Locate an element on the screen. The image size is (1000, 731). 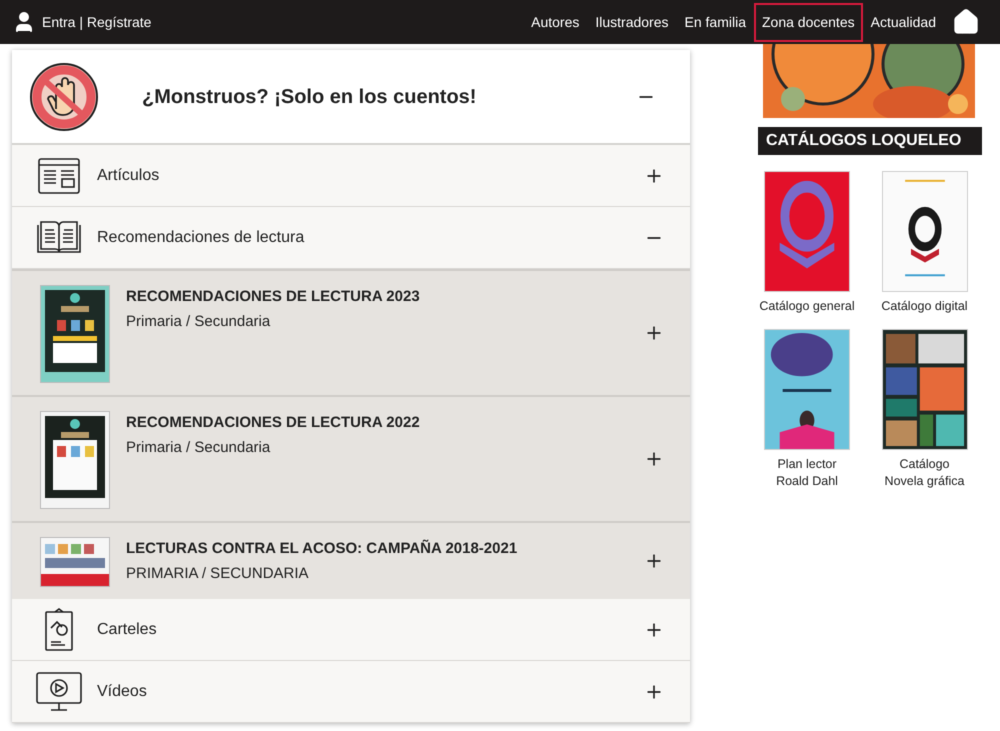
section-label: Carteles is located at coordinates (127, 630).